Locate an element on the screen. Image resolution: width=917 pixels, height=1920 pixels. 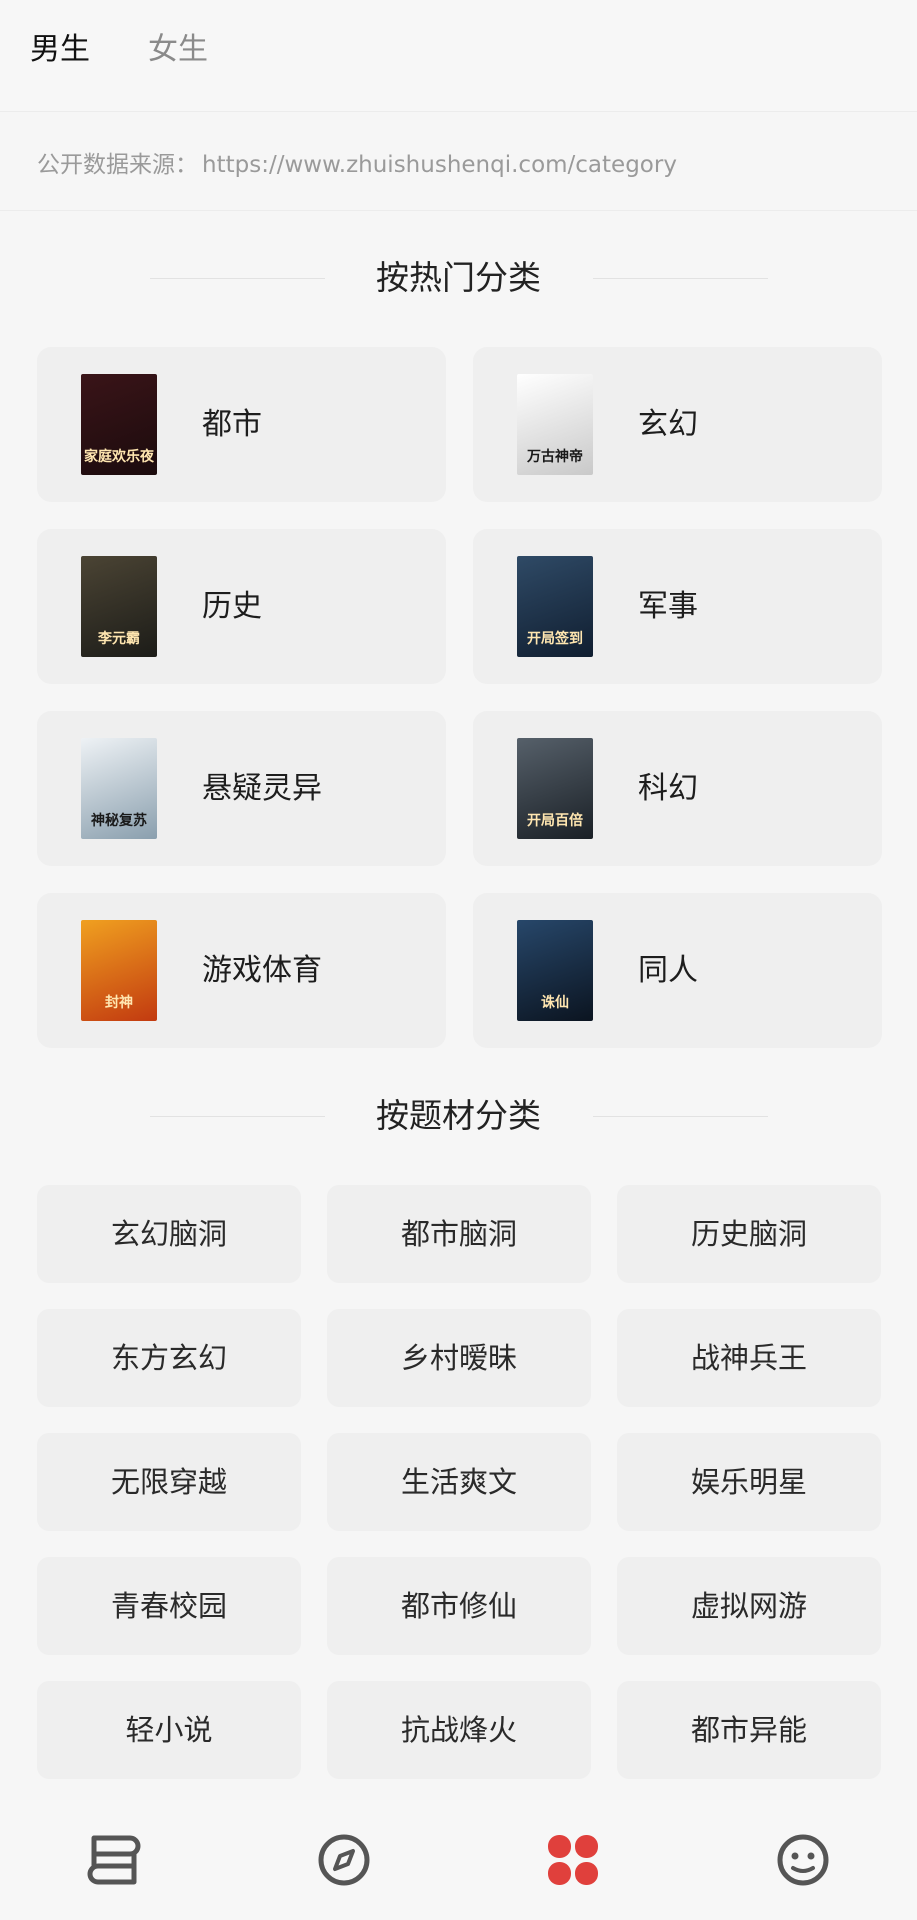
book-cover-image: 封神 is located at coordinates (119, 970).